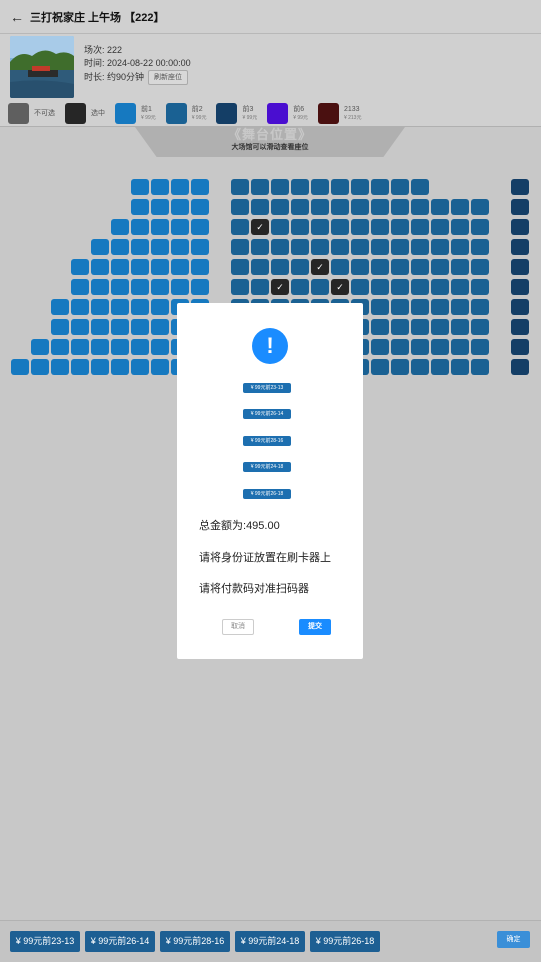 The width and height of the screenshot is (541, 962). I want to click on cancel-button: 取消, so click(238, 627).